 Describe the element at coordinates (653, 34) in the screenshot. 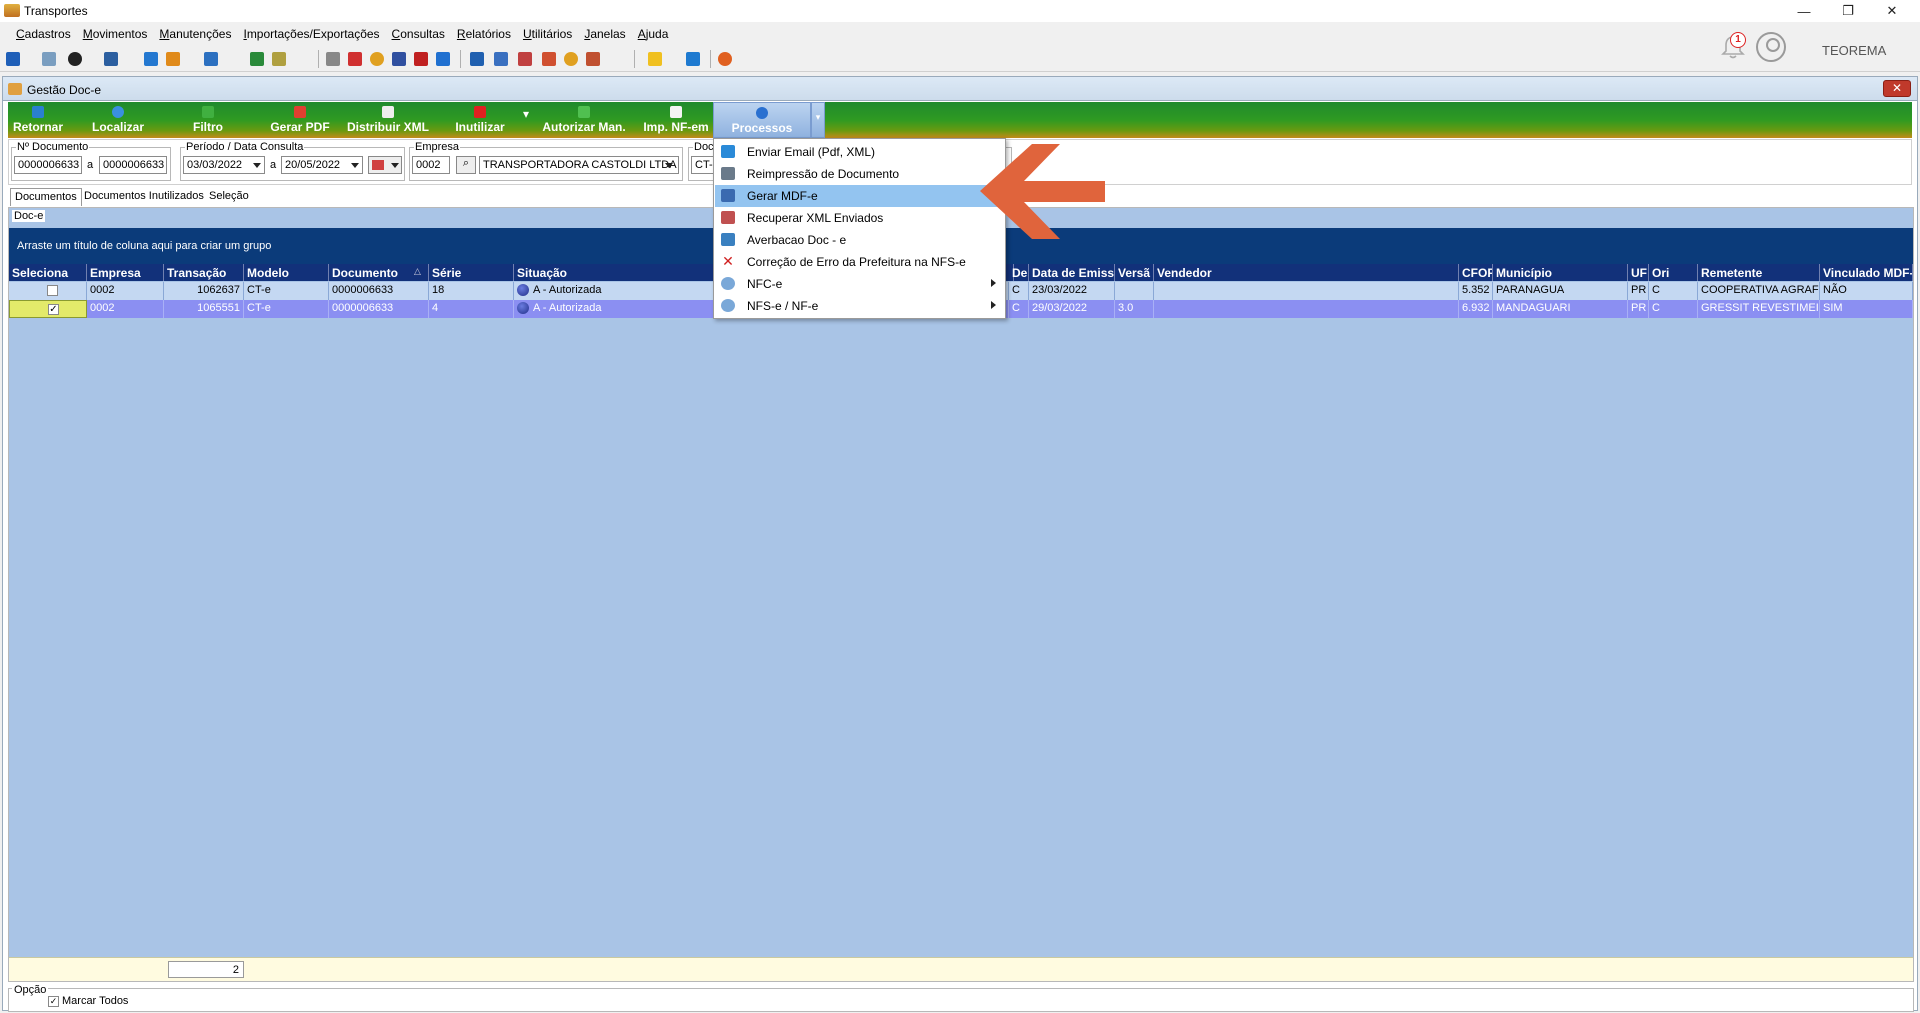

I see `menu-ajuda: Ajuda` at that location.